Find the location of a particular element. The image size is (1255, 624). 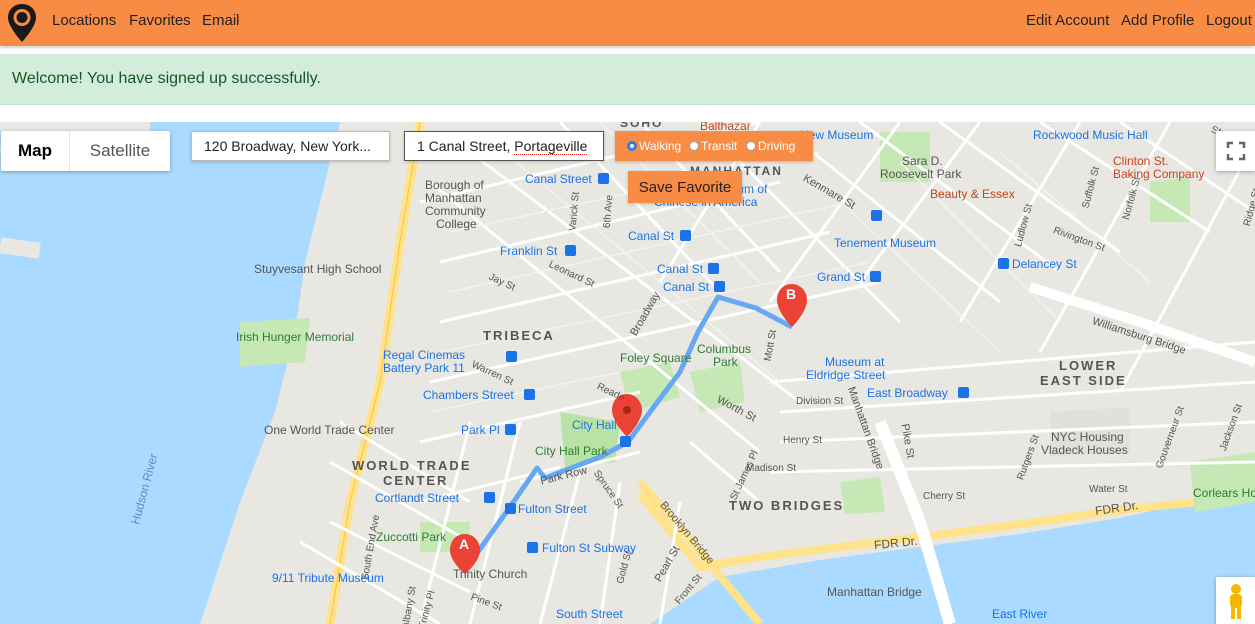

pegman-icon is located at coordinates (1236, 601).